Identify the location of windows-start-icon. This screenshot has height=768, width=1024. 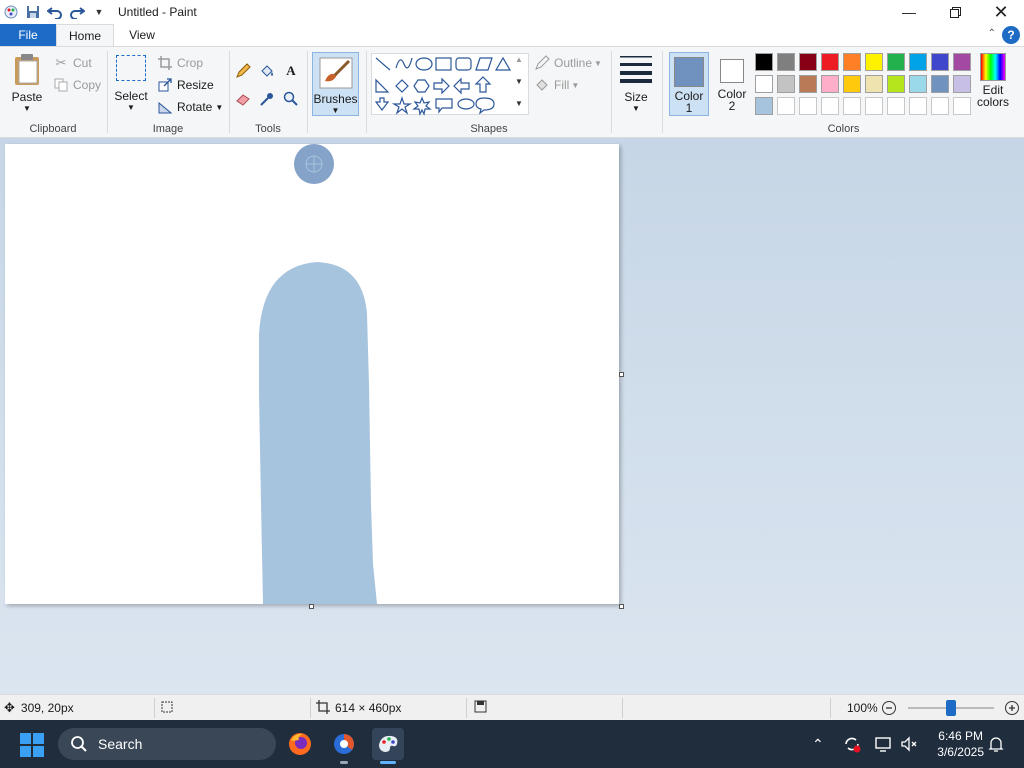
(32, 745).